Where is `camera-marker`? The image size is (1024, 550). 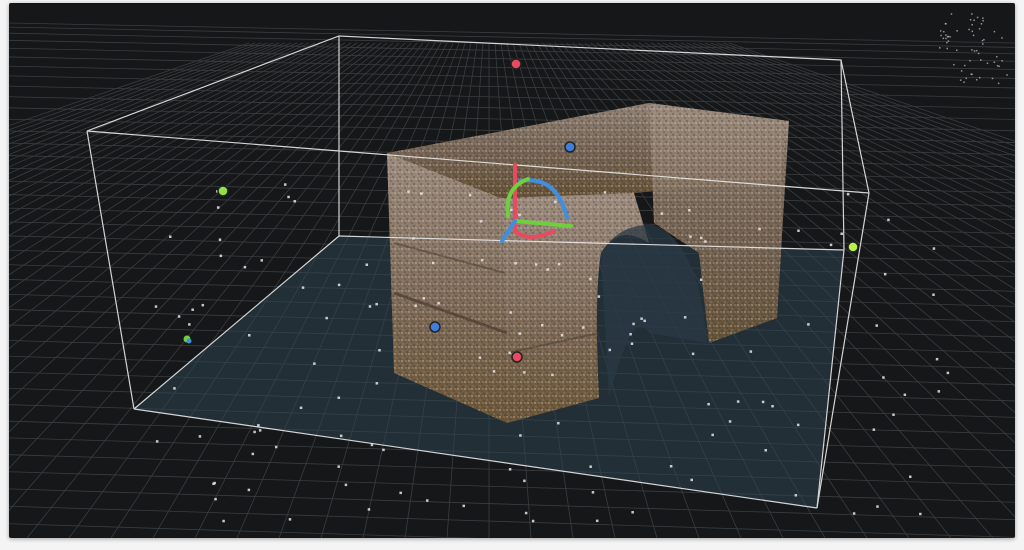 camera-marker is located at coordinates (187, 339).